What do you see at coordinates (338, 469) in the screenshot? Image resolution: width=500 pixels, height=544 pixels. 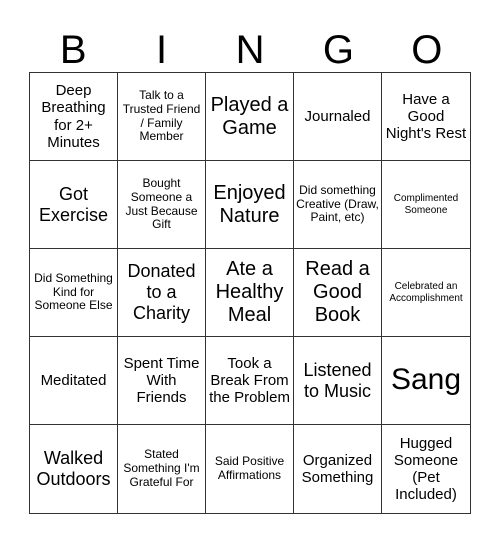 I see `bingo-cell: Organized Something` at bounding box center [338, 469].